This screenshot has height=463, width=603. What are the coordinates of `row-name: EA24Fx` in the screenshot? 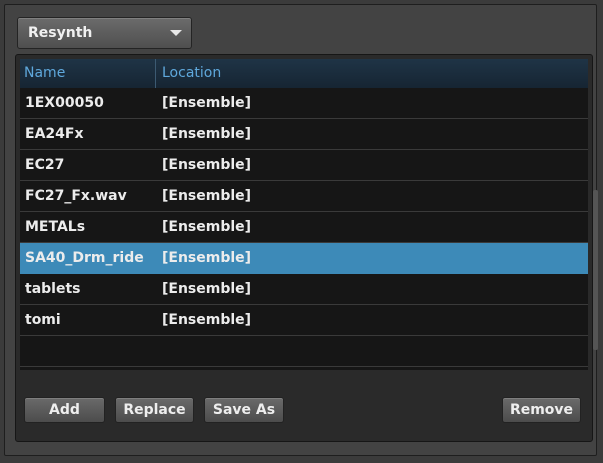 It's located at (54, 134).